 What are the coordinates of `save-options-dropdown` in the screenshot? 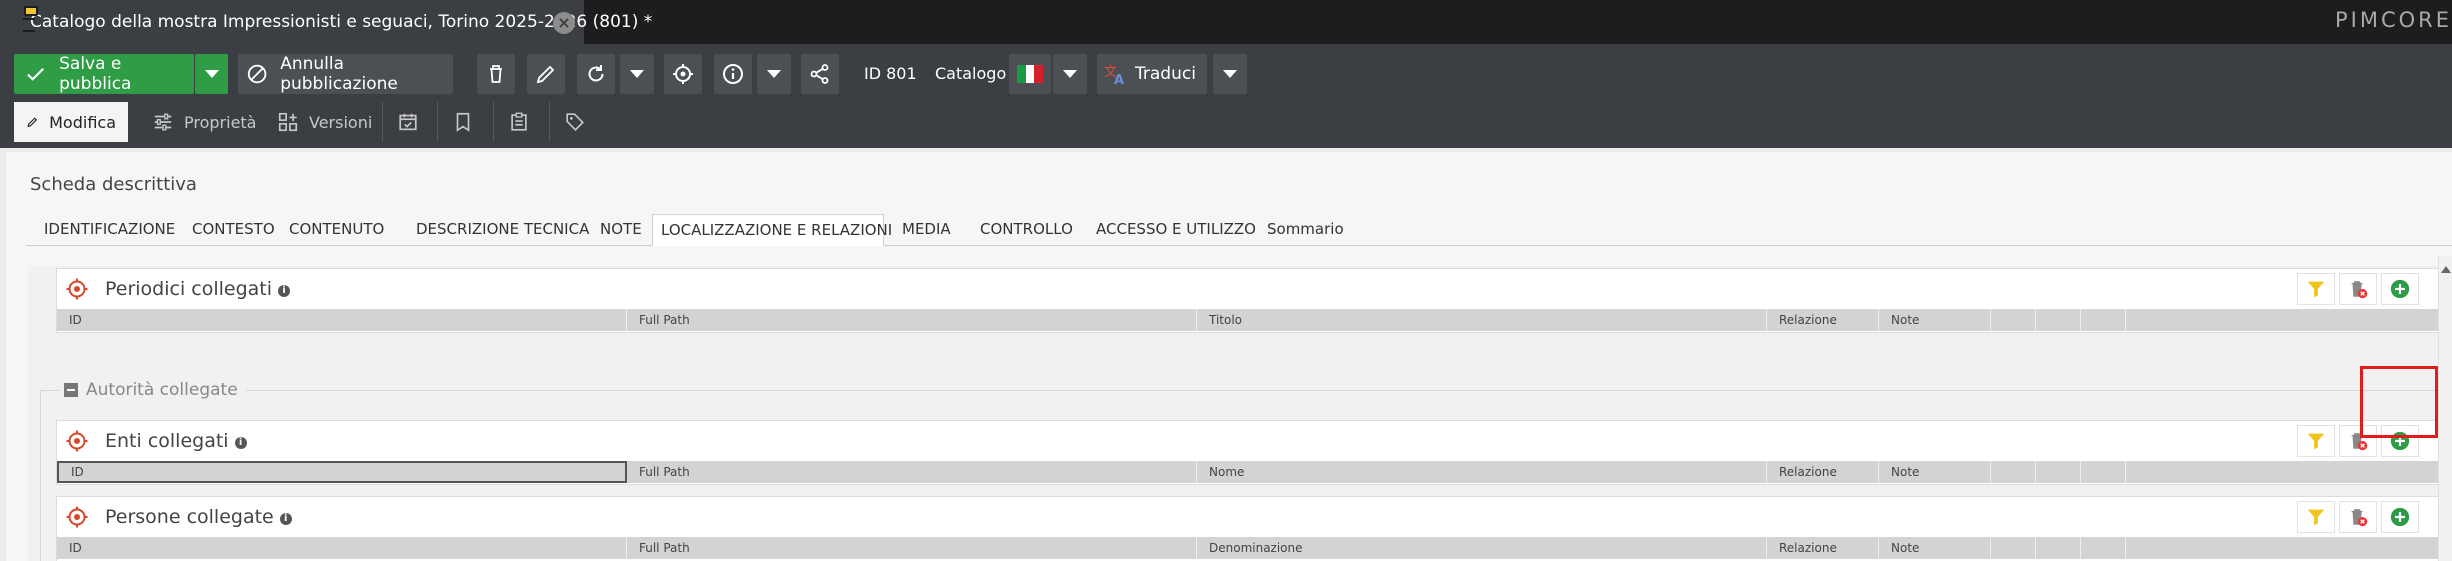 It's located at (211, 74).